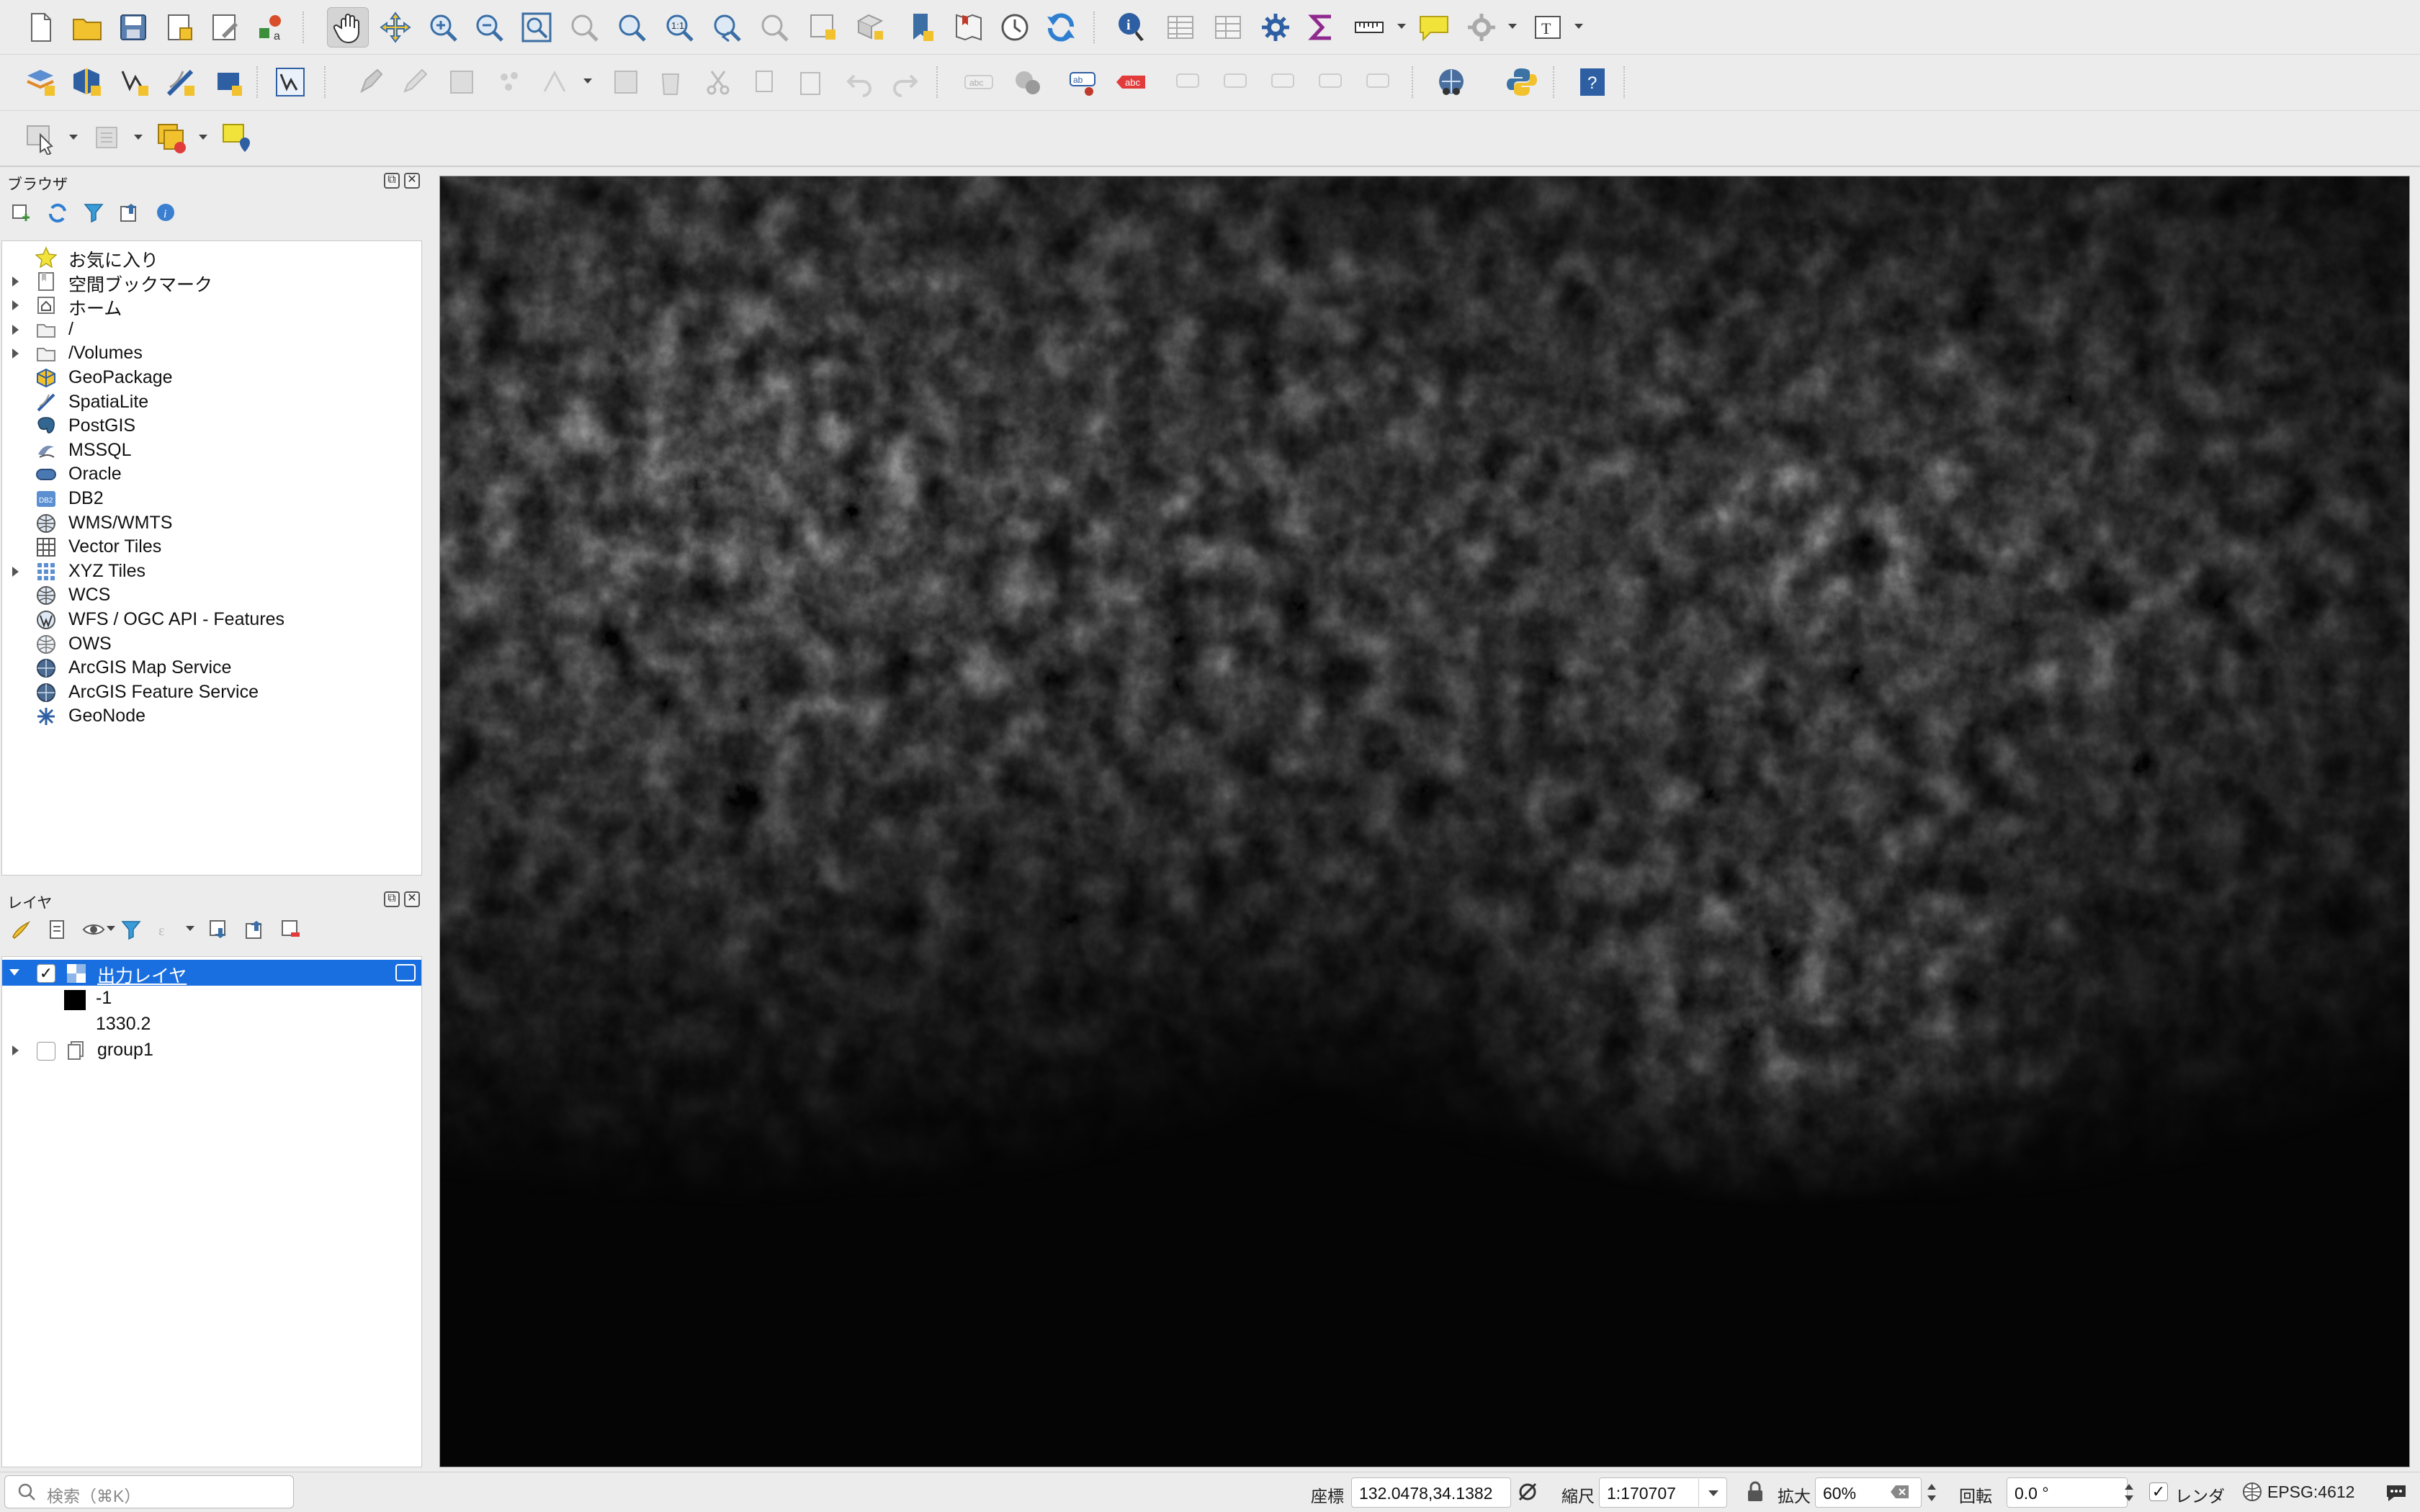 The width and height of the screenshot is (2420, 1512). I want to click on python-console-icon, so click(1522, 82).